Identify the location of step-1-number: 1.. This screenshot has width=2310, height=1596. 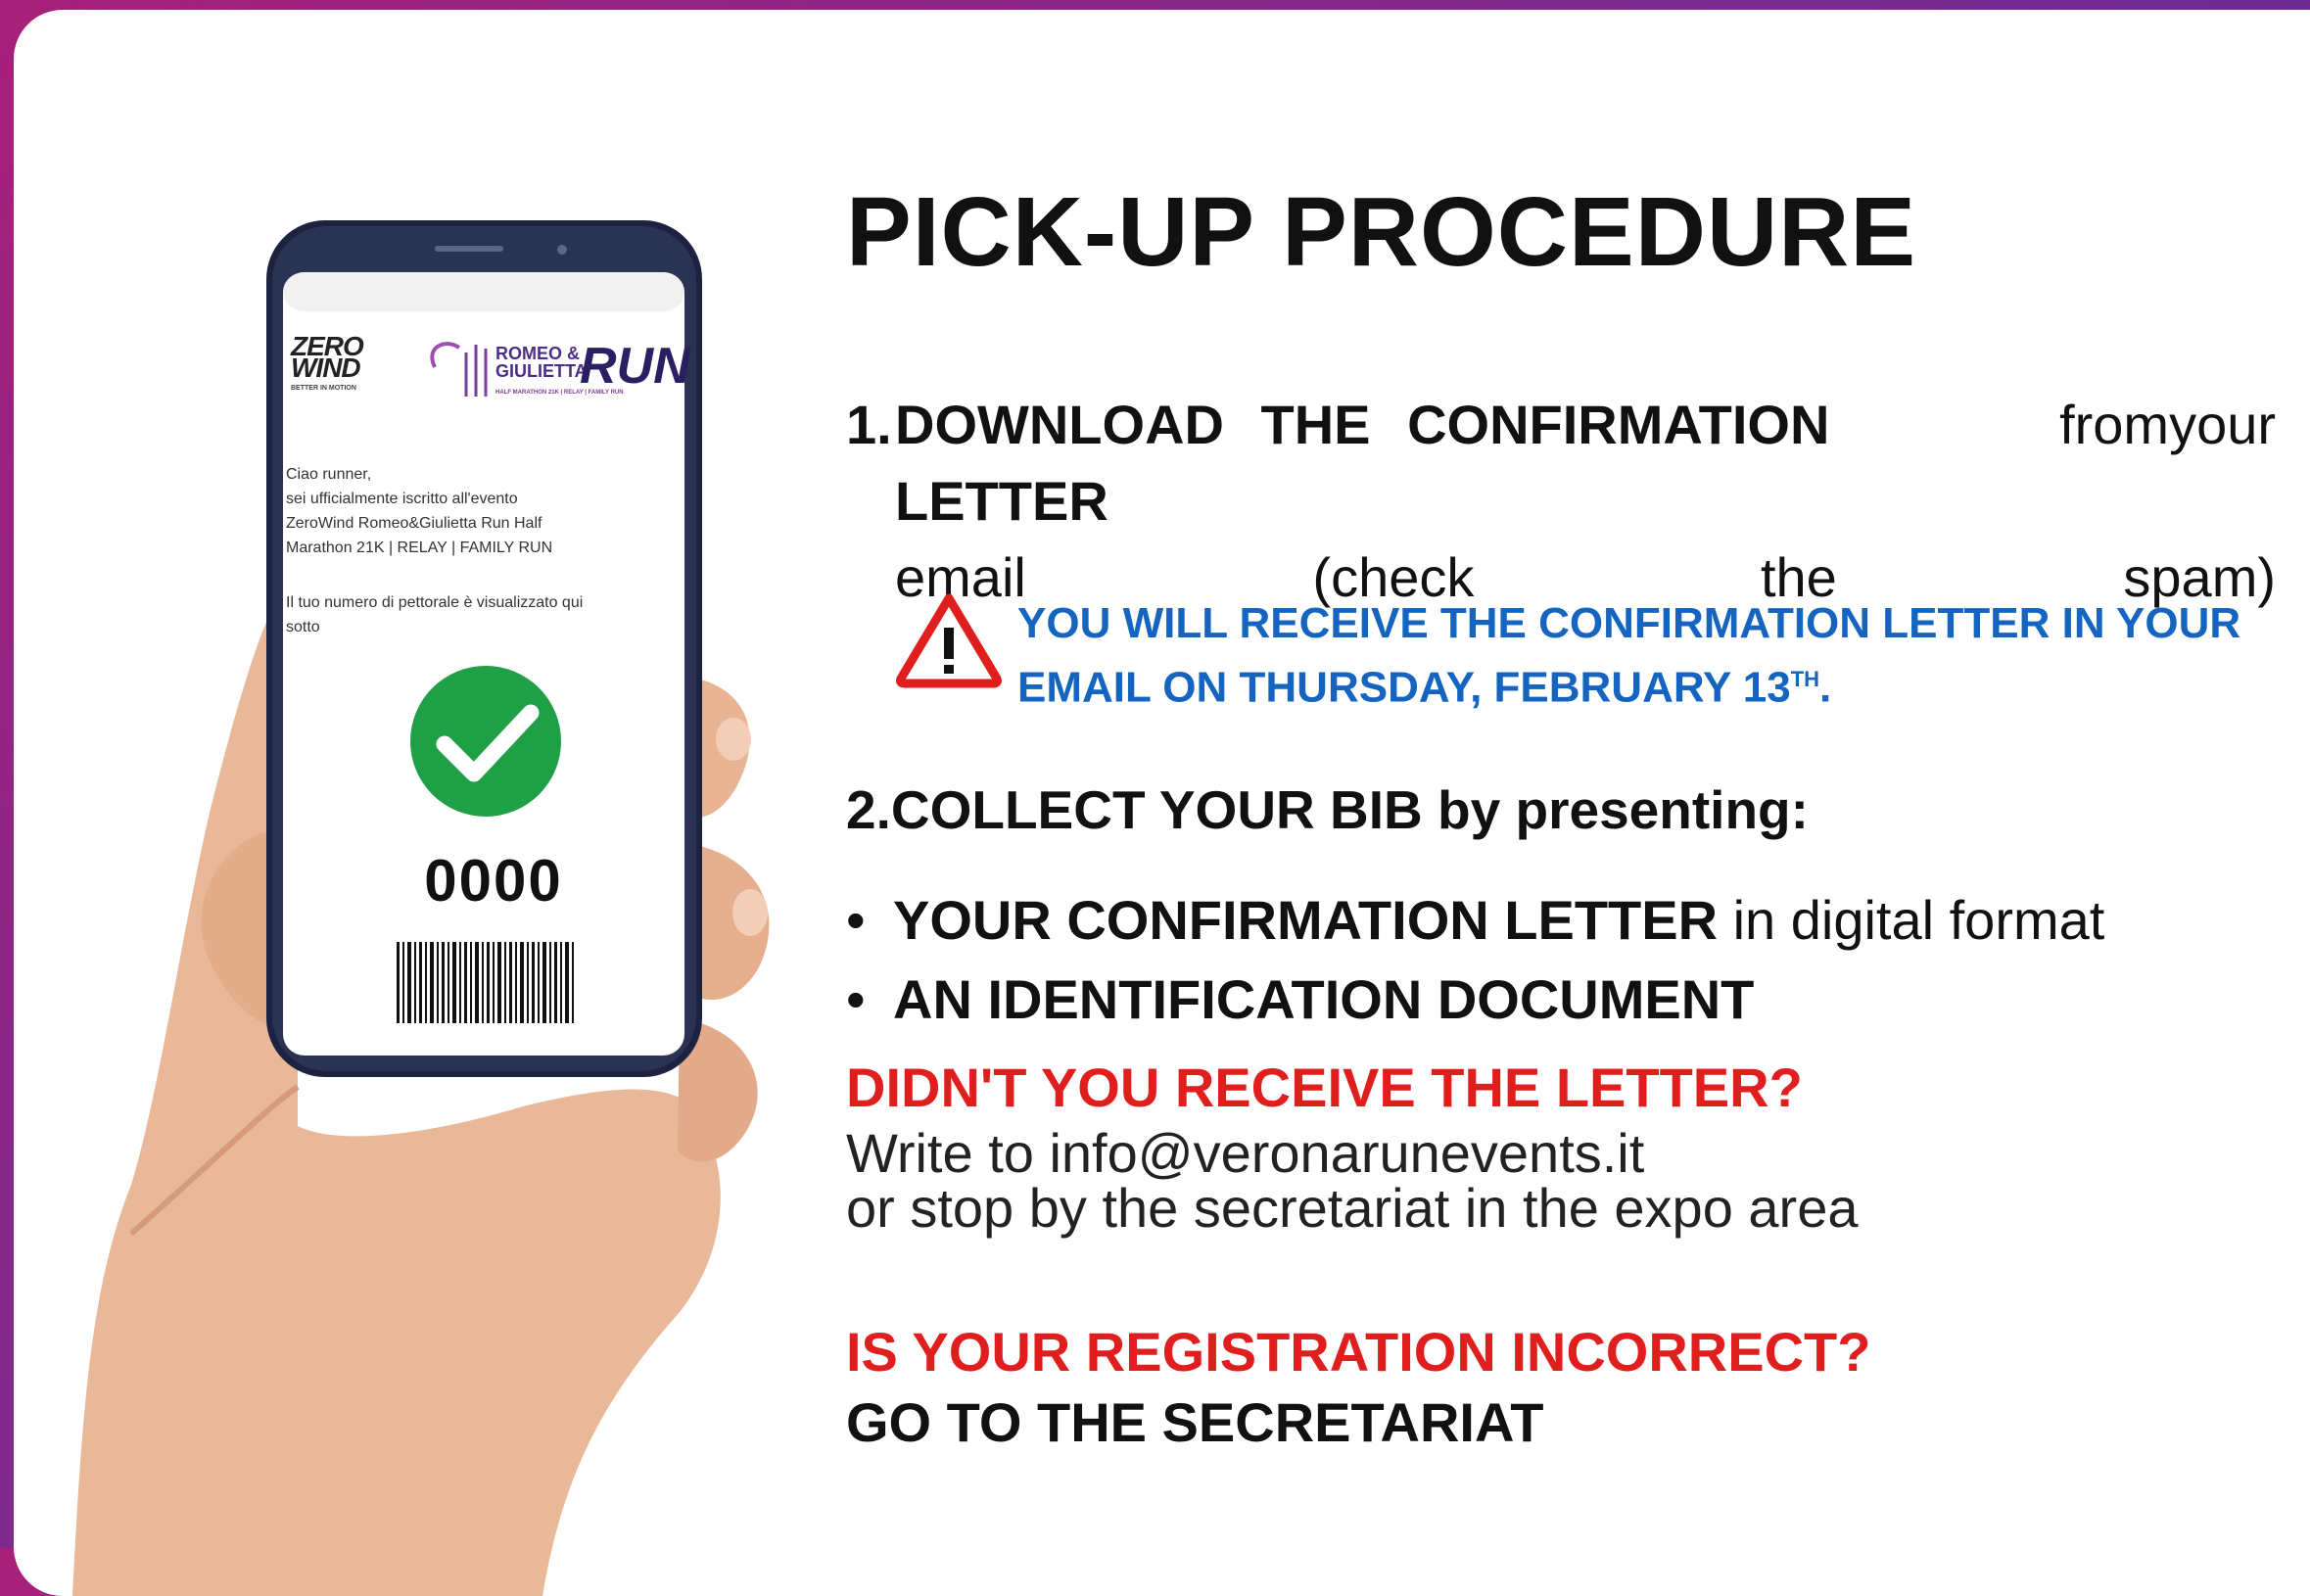
(869, 424).